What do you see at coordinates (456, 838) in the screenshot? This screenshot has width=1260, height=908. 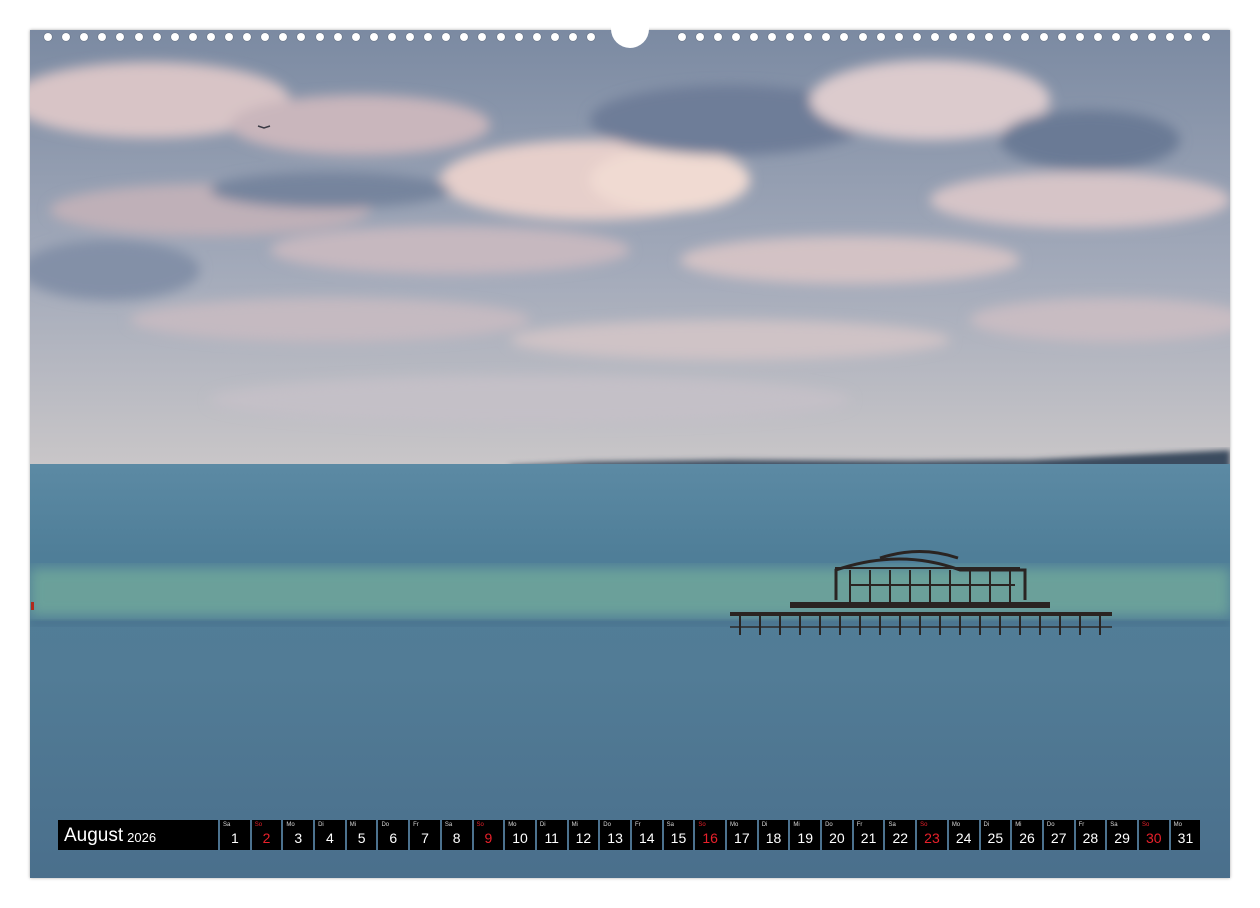 I see `day-number: 8` at bounding box center [456, 838].